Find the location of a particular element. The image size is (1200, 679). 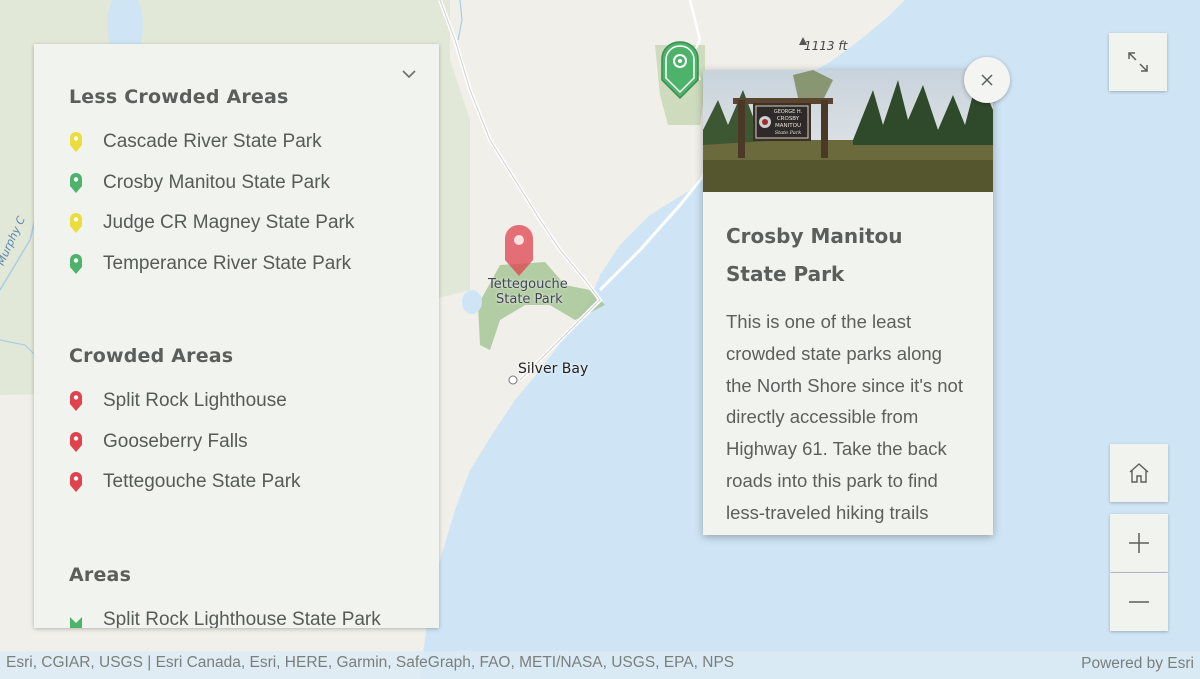

legend-item-label: Temperance River State Park is located at coordinates (227, 264).